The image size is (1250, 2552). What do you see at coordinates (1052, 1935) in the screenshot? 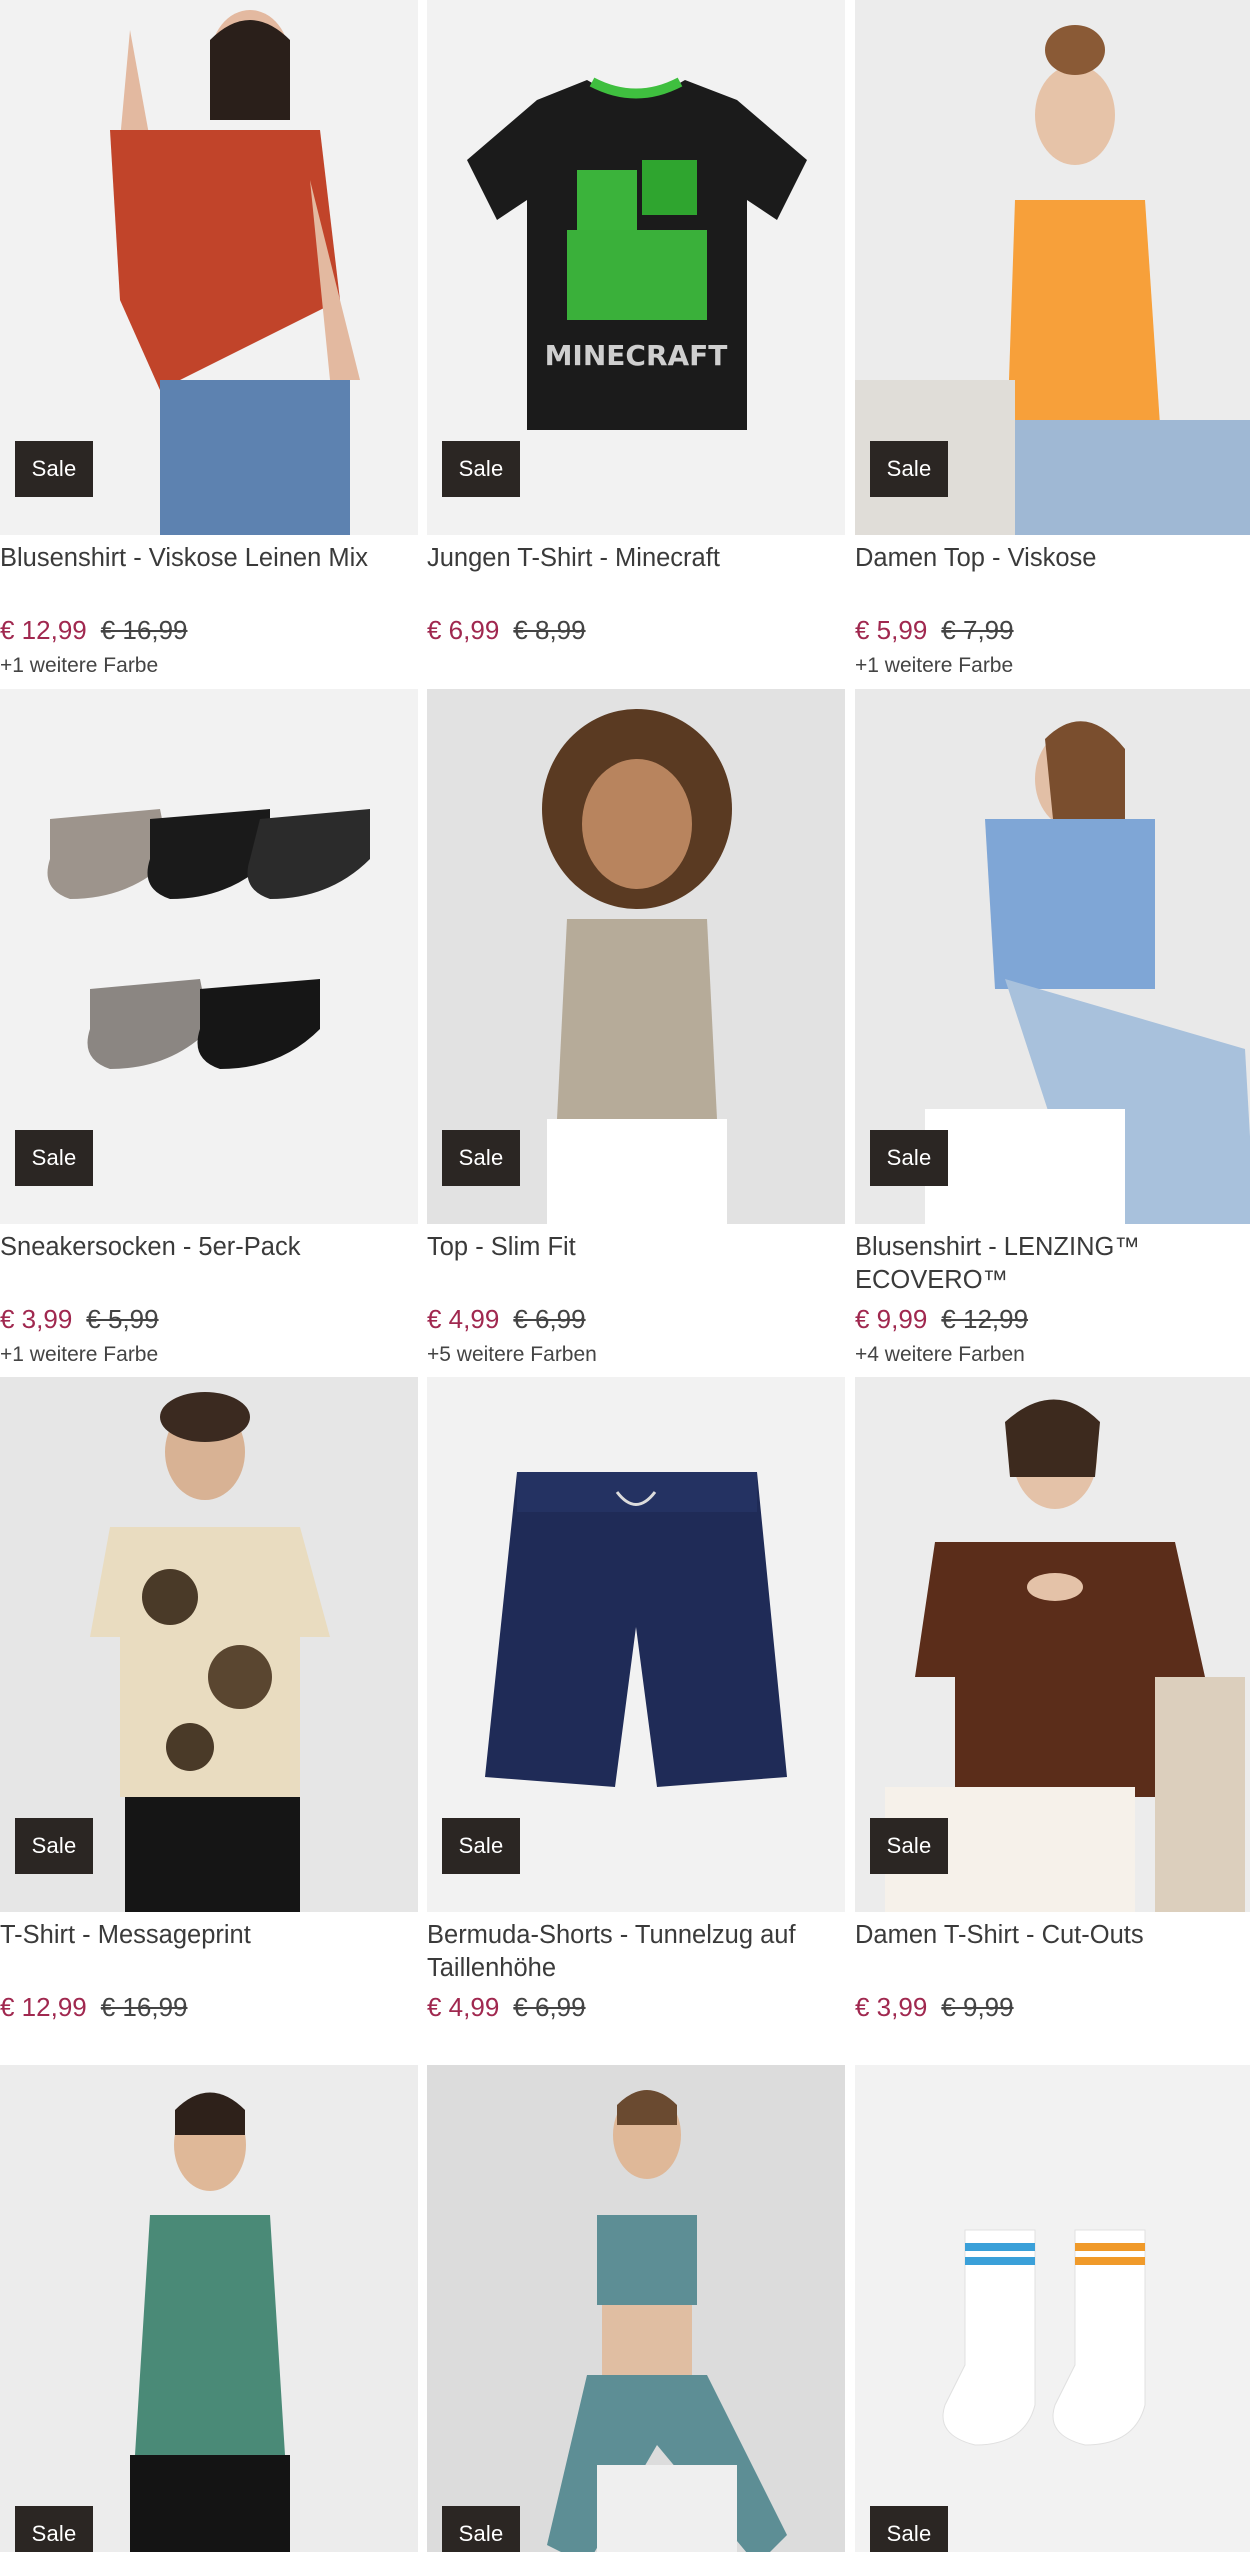
I see `product-title: Damen T-Shirt - Cut-Outs` at bounding box center [1052, 1935].